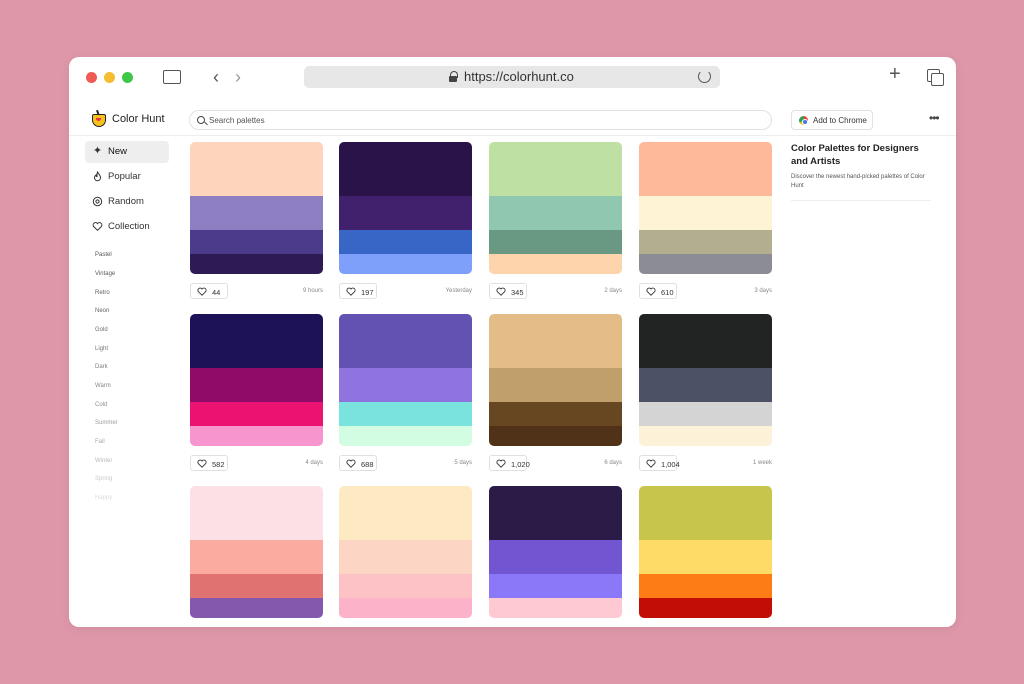  Describe the element at coordinates (105, 274) in the screenshot. I see `tag-link: Vintage` at that location.